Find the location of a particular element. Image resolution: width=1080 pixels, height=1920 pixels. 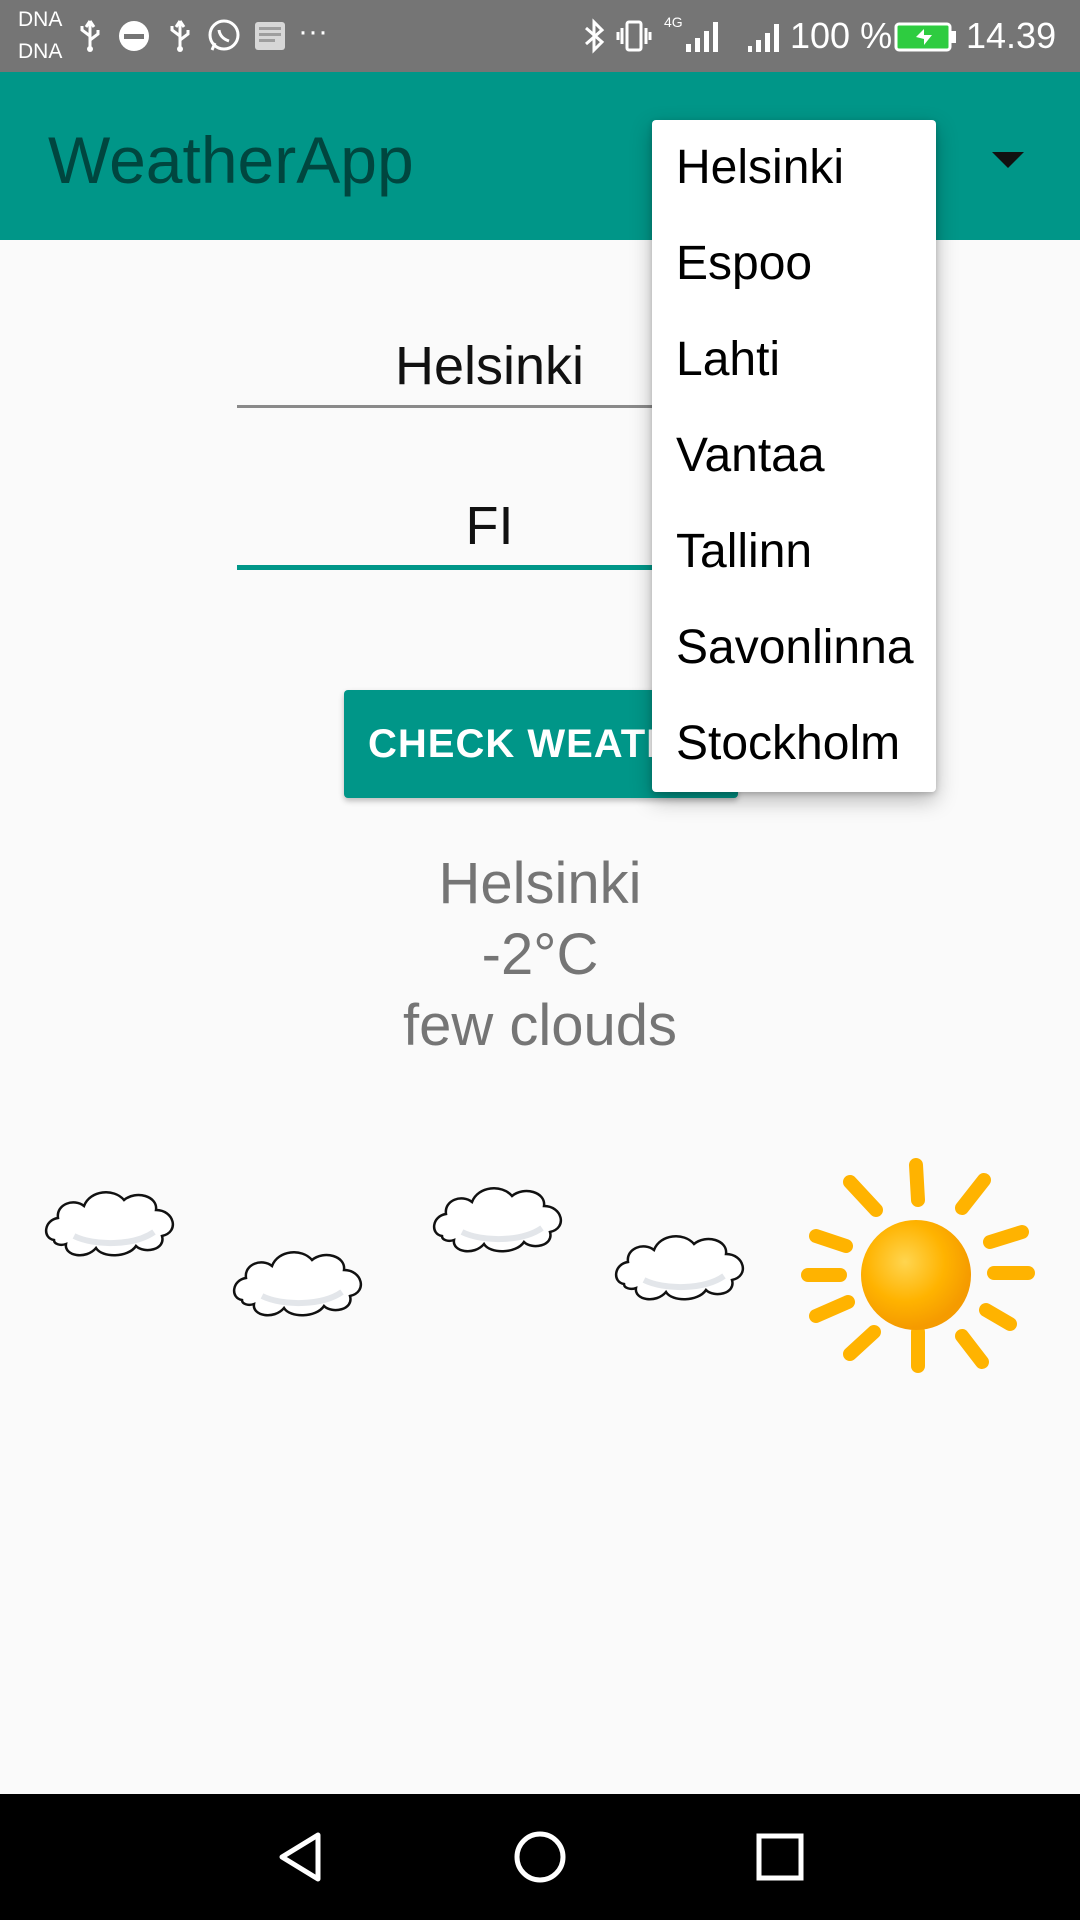

recents-icon is located at coordinates (780, 1857).